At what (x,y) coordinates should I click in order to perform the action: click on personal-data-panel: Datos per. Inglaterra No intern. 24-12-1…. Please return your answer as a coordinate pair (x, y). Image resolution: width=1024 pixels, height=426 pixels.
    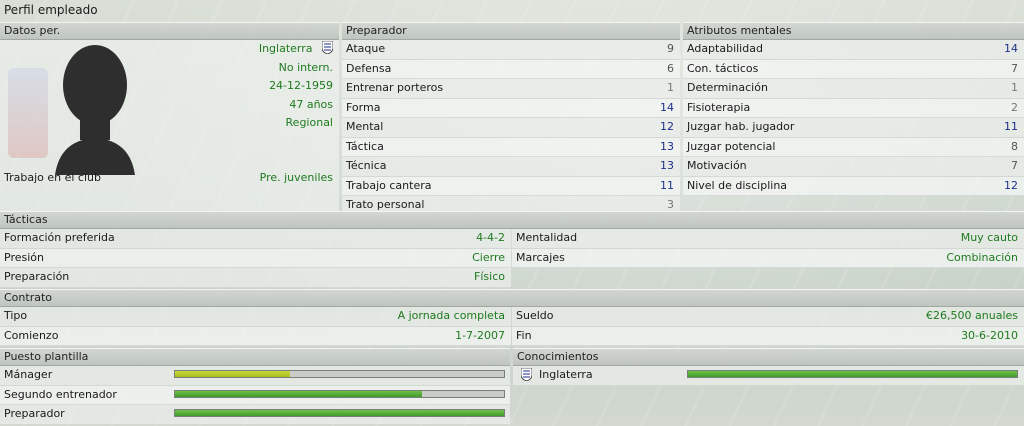
    Looking at the image, I should click on (169, 116).